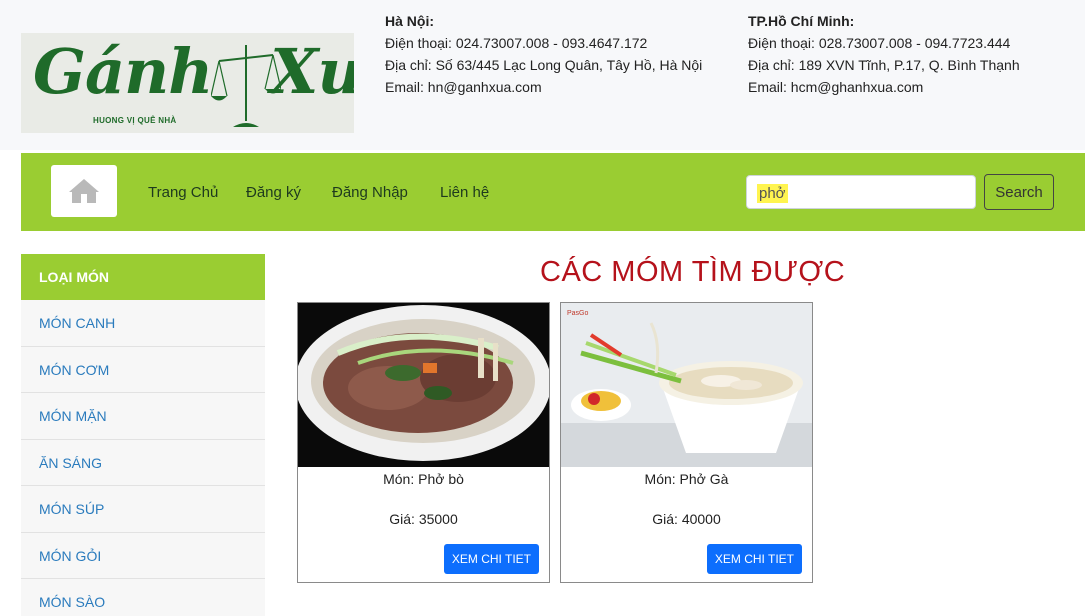 This screenshot has width=1085, height=616. What do you see at coordinates (463, 87) in the screenshot?
I see `contact-email: Email: hn@ganhxua.com` at bounding box center [463, 87].